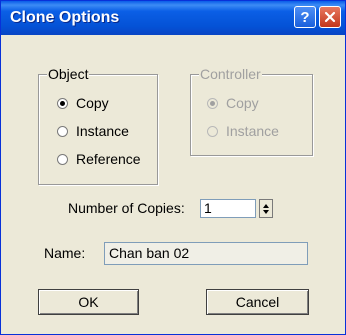 The image size is (346, 335). Describe the element at coordinates (228, 208) in the screenshot. I see `copies-input: 1` at that location.